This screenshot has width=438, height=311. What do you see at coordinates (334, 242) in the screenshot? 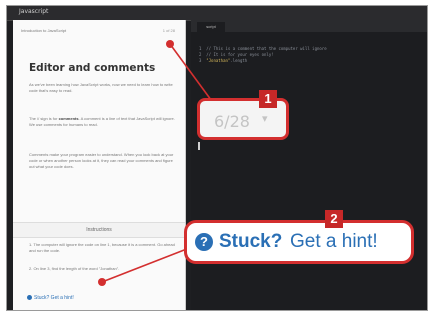
I see `get-hint-label: Get a hint!` at bounding box center [334, 242].